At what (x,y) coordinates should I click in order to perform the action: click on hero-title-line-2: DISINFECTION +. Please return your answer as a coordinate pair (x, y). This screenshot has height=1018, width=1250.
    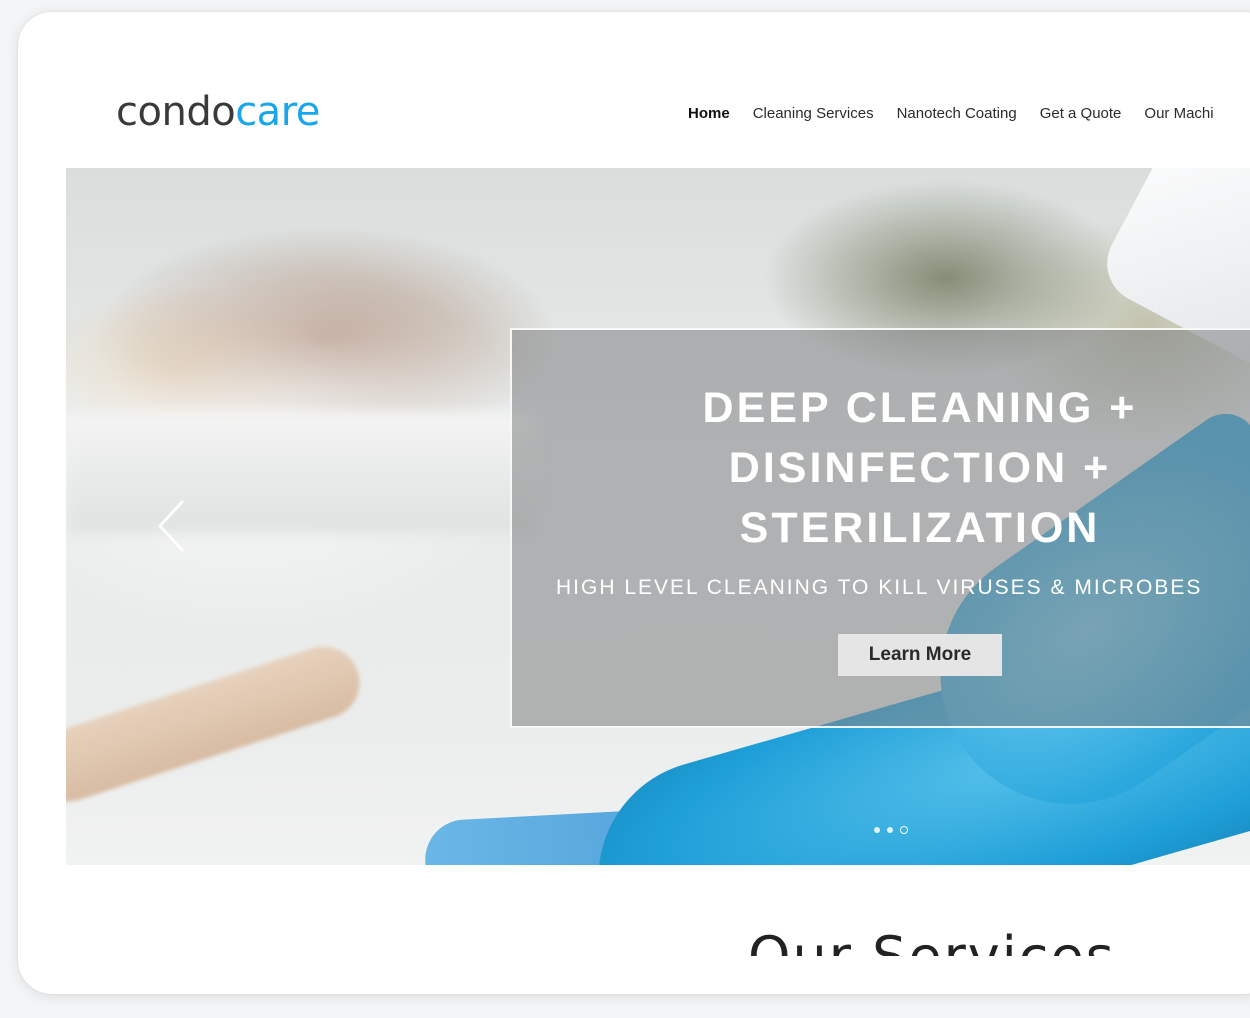
    Looking at the image, I should click on (920, 468).